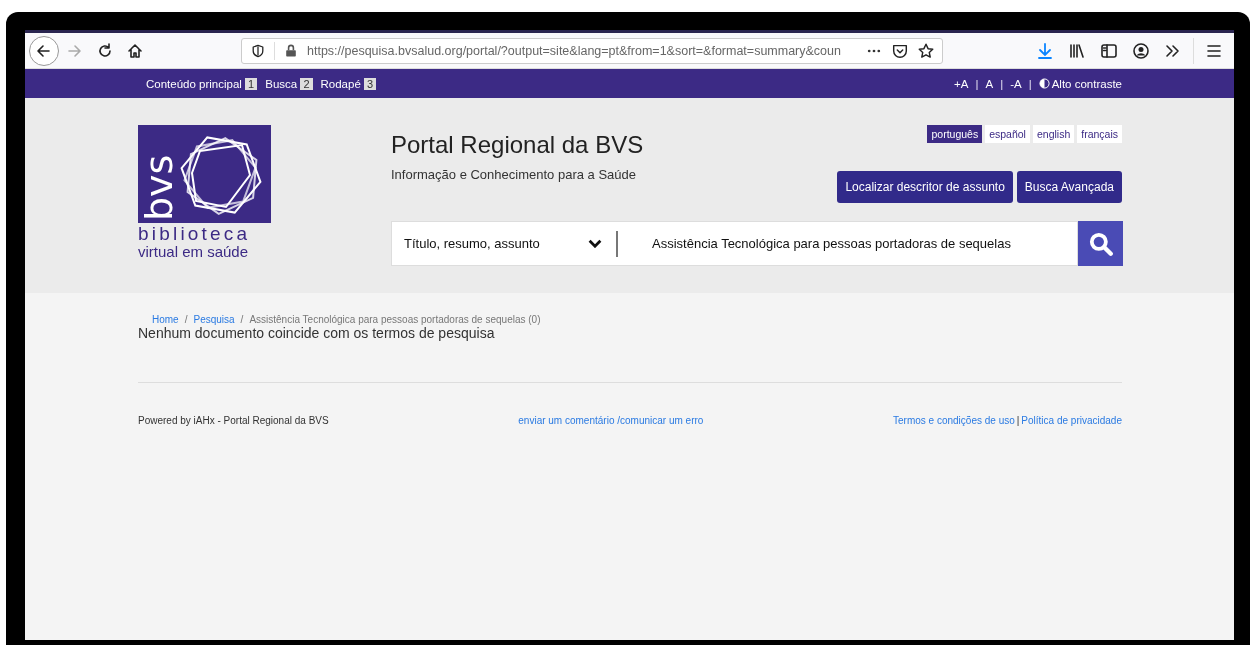 This screenshot has width=1254, height=645. Describe the element at coordinates (233, 420) in the screenshot. I see `powered-by-text: Powered by iAHx - Portal Regional da BVS` at that location.